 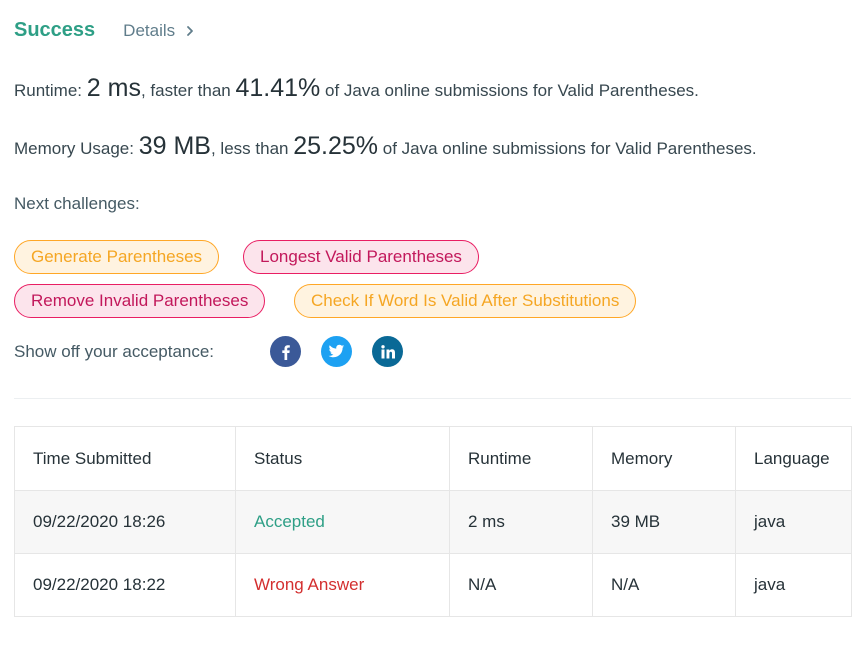 I want to click on result-header: Success Details, so click(x=104, y=30).